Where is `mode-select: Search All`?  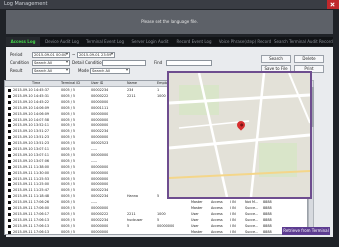 mode-select: Search All is located at coordinates (110, 71).